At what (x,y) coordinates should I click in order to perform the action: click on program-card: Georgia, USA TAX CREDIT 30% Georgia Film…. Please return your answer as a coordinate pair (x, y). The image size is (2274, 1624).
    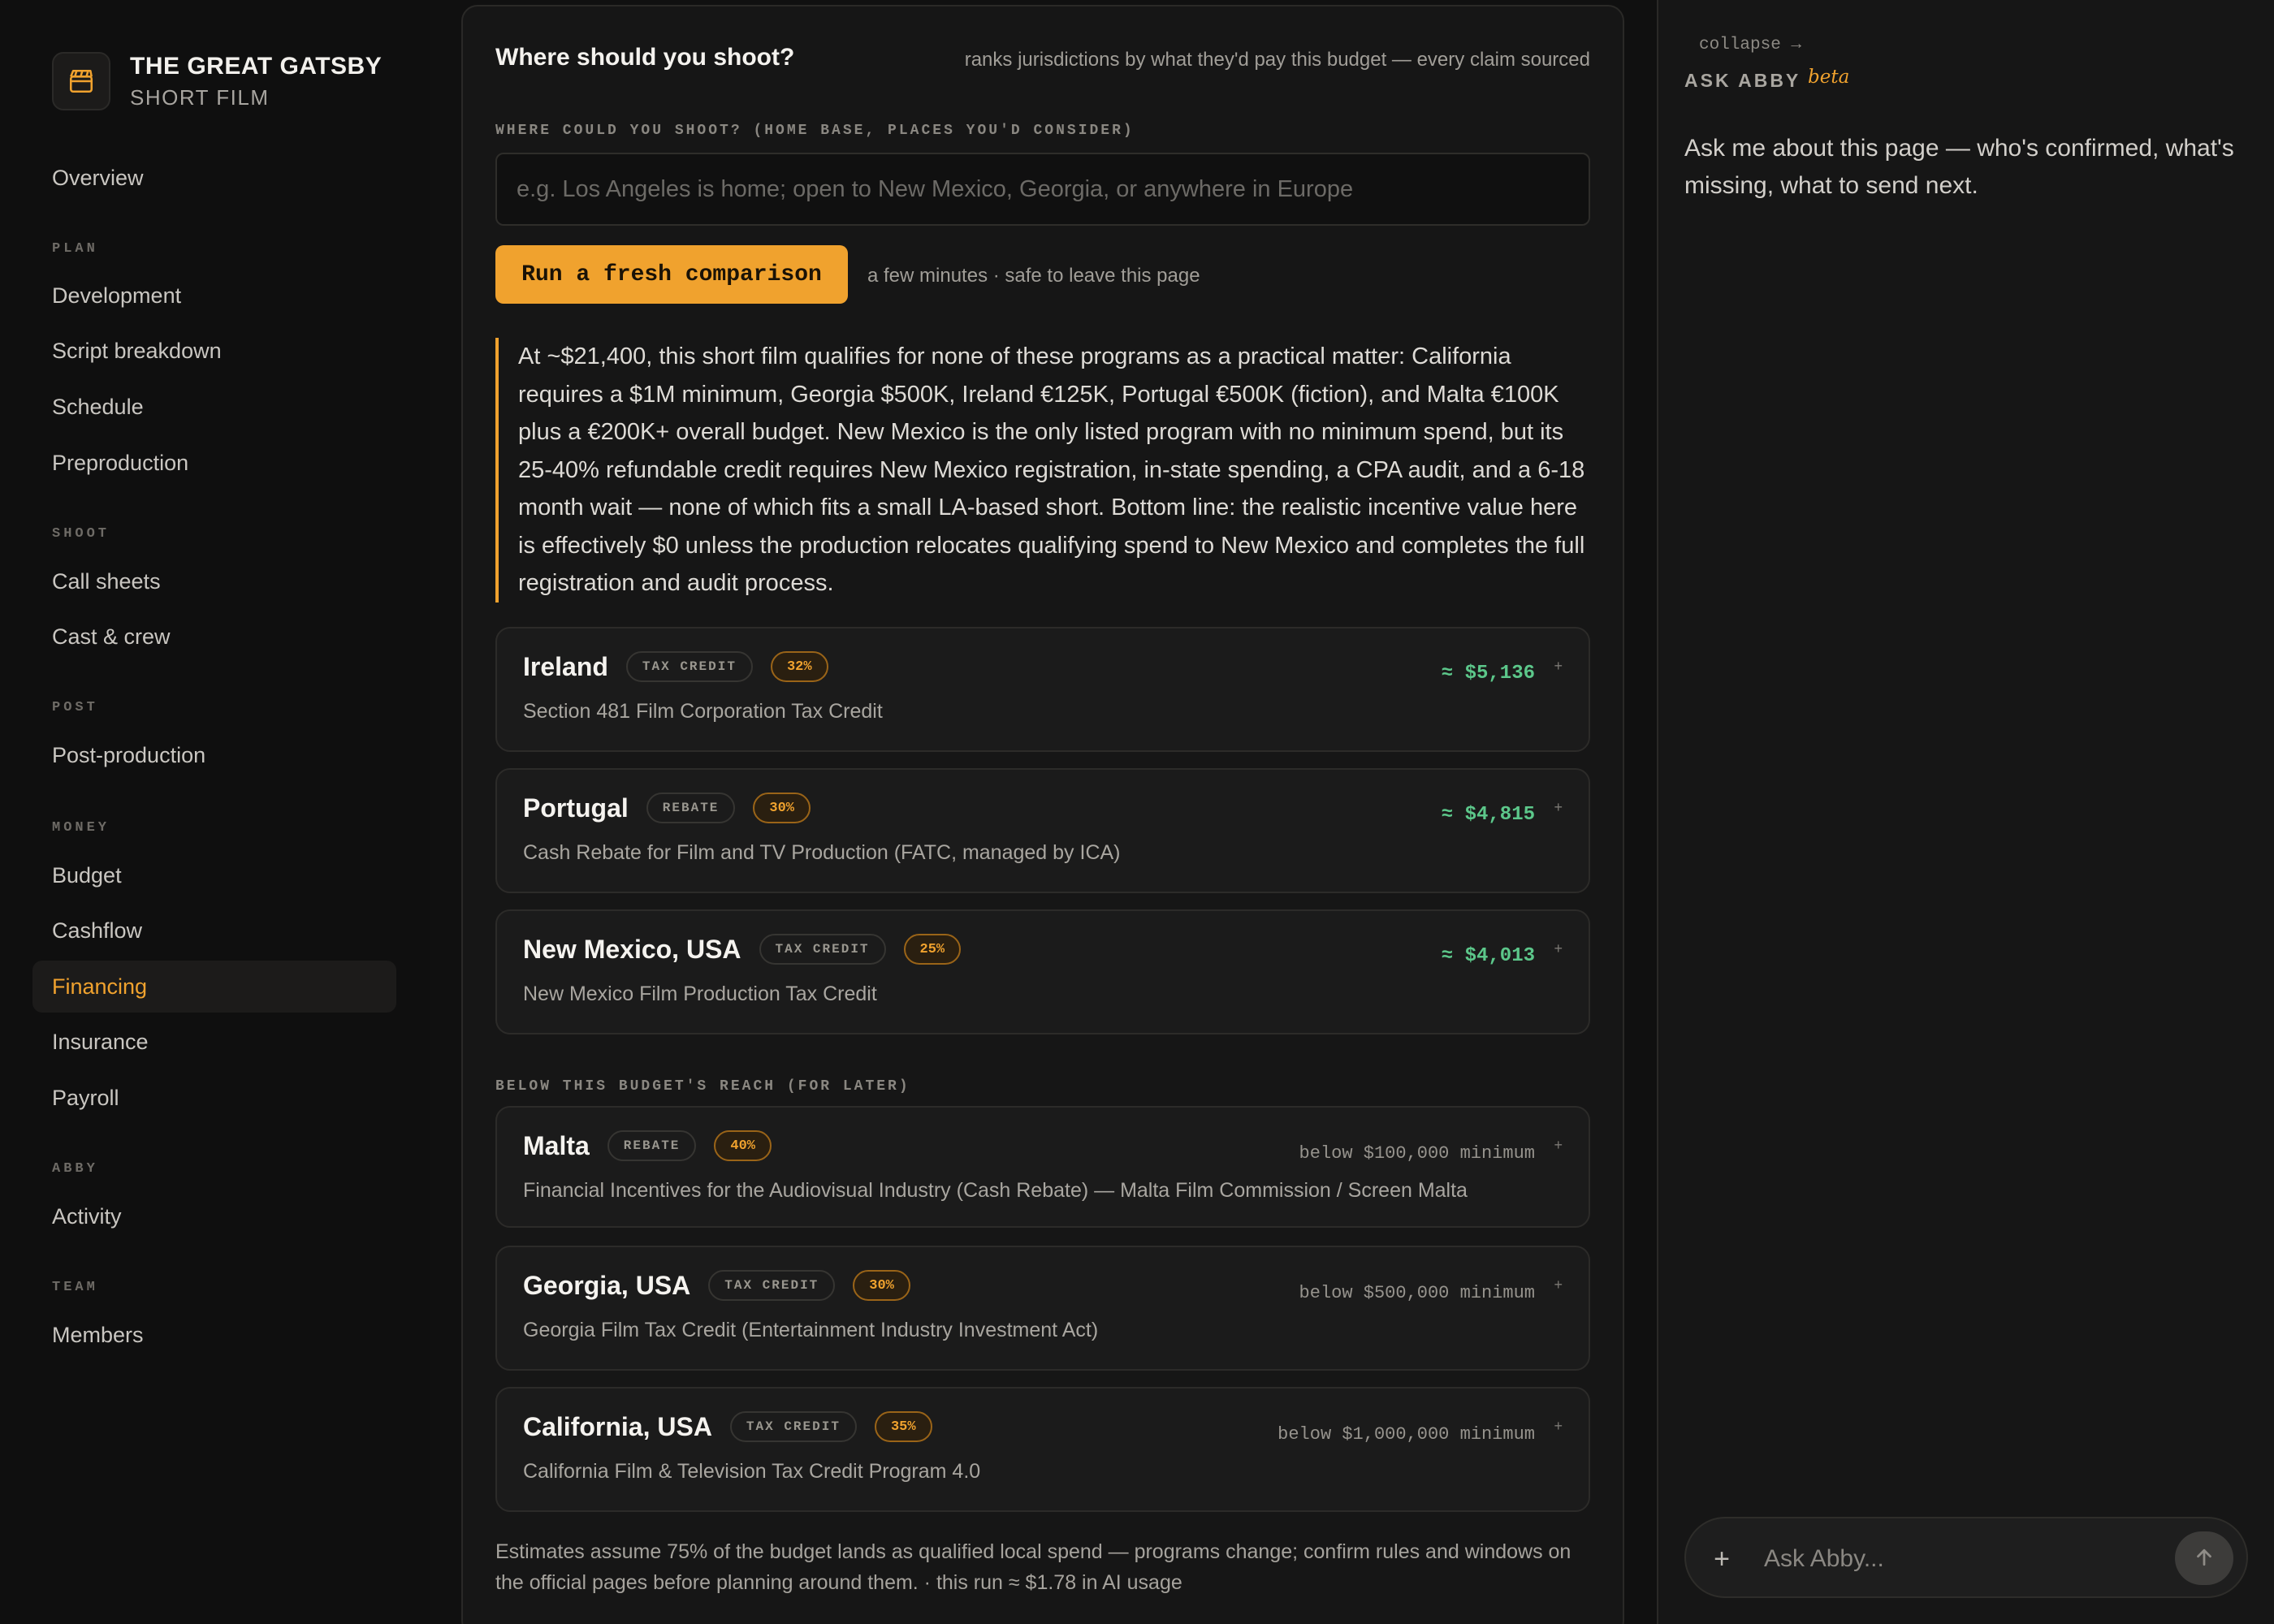
    Looking at the image, I should click on (1043, 1309).